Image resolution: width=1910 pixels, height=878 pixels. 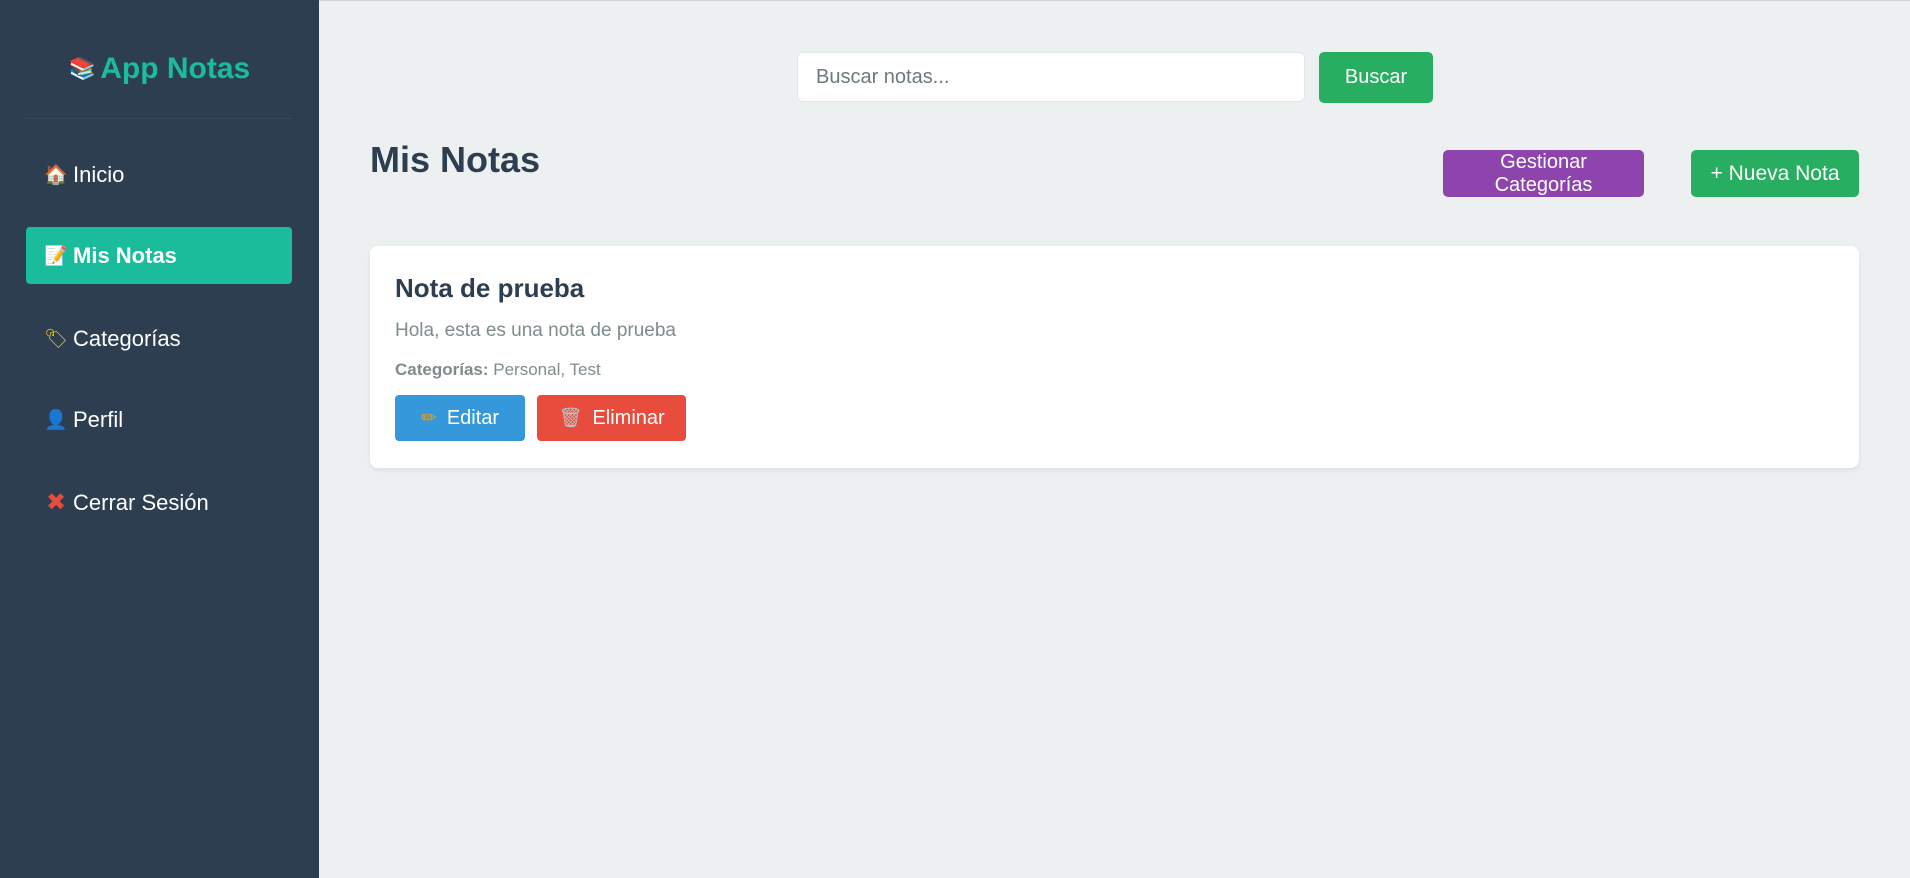 I want to click on app-title: App Notas, so click(x=175, y=68).